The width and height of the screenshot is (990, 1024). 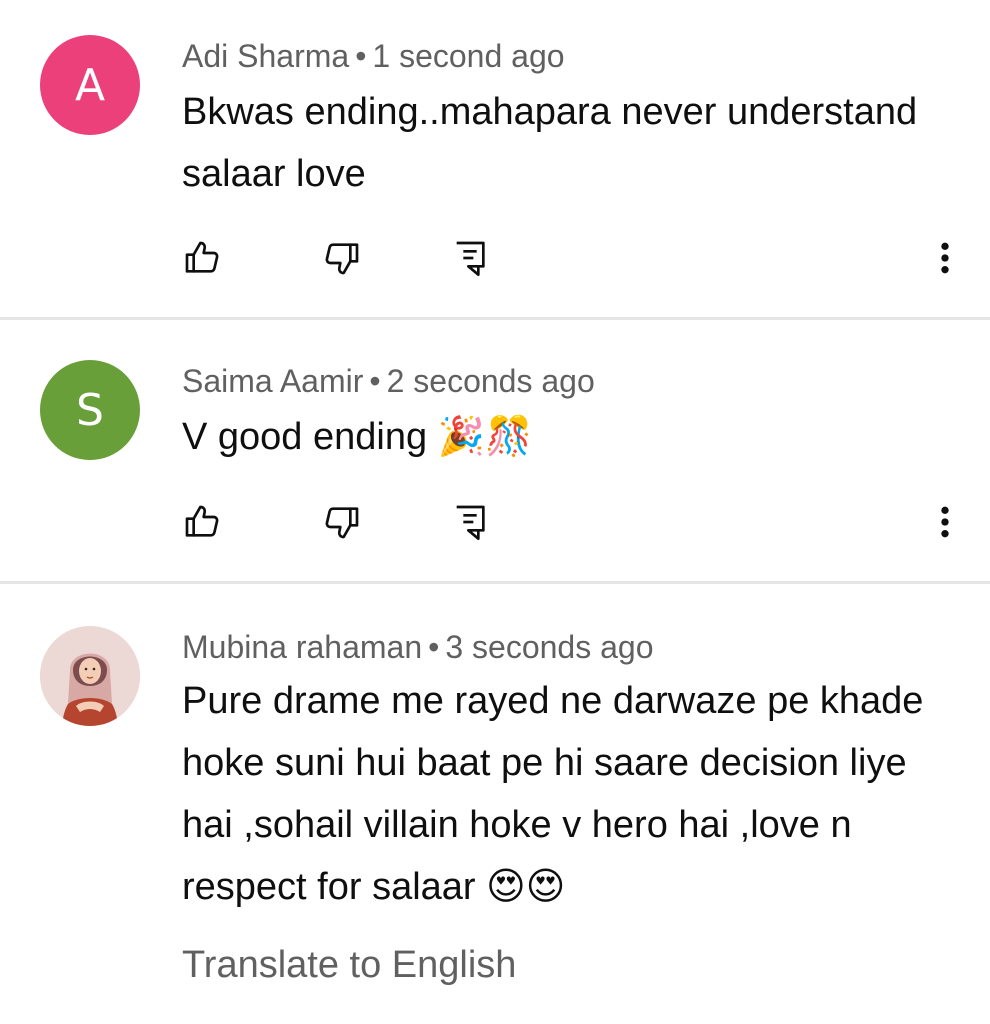 I want to click on avatar, so click(x=90, y=676).